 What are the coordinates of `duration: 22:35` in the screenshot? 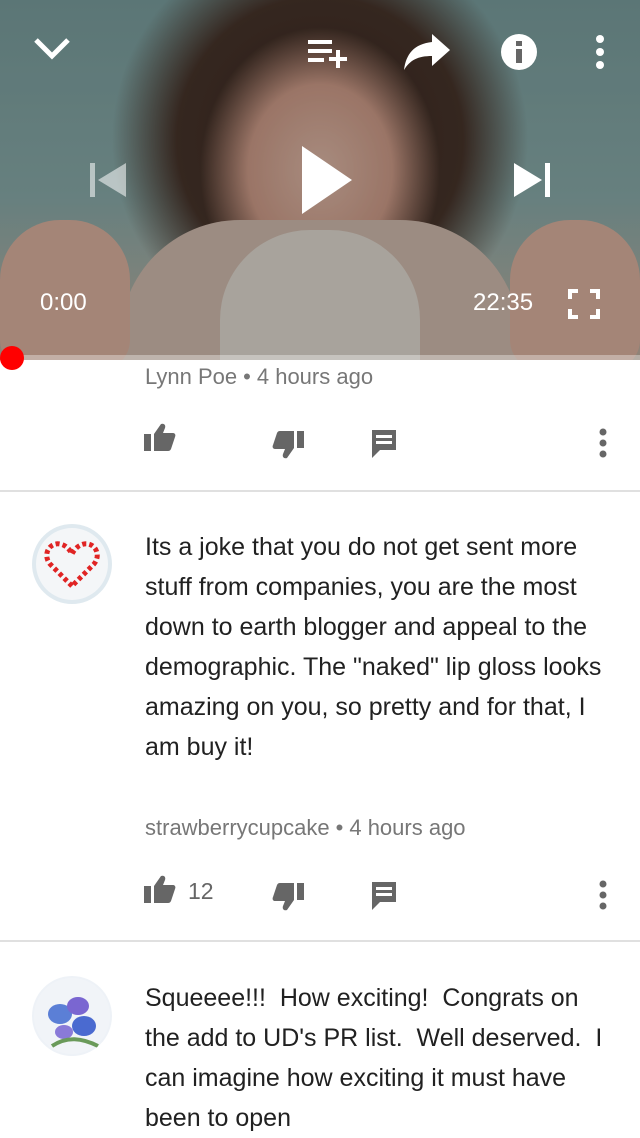 It's located at (503, 302).